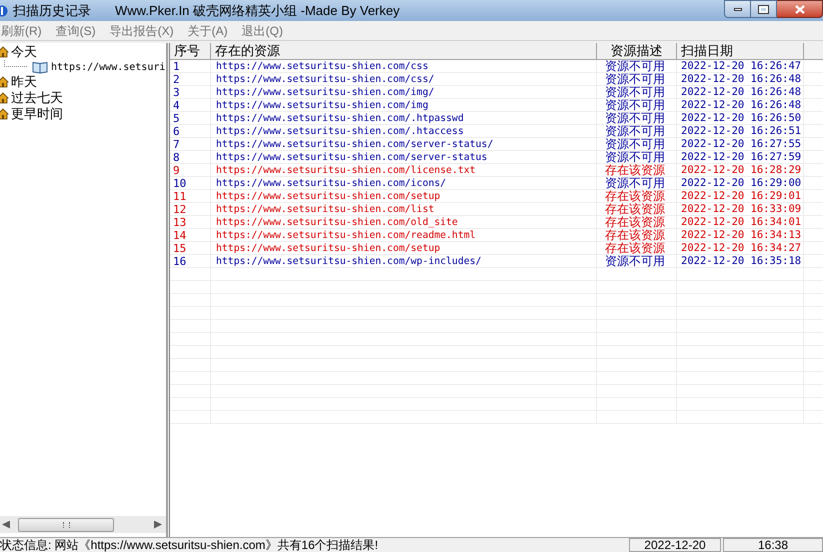 The height and width of the screenshot is (552, 823). What do you see at coordinates (24, 52) in the screenshot?
I see `tree-label: 今天` at bounding box center [24, 52].